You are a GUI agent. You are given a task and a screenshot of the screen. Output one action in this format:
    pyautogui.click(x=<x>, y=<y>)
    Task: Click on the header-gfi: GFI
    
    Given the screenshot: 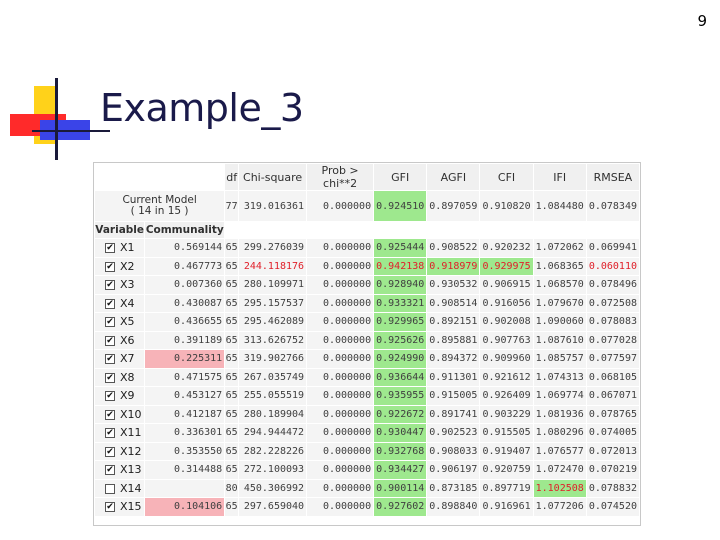 What is the action you would take?
    pyautogui.click(x=400, y=177)
    